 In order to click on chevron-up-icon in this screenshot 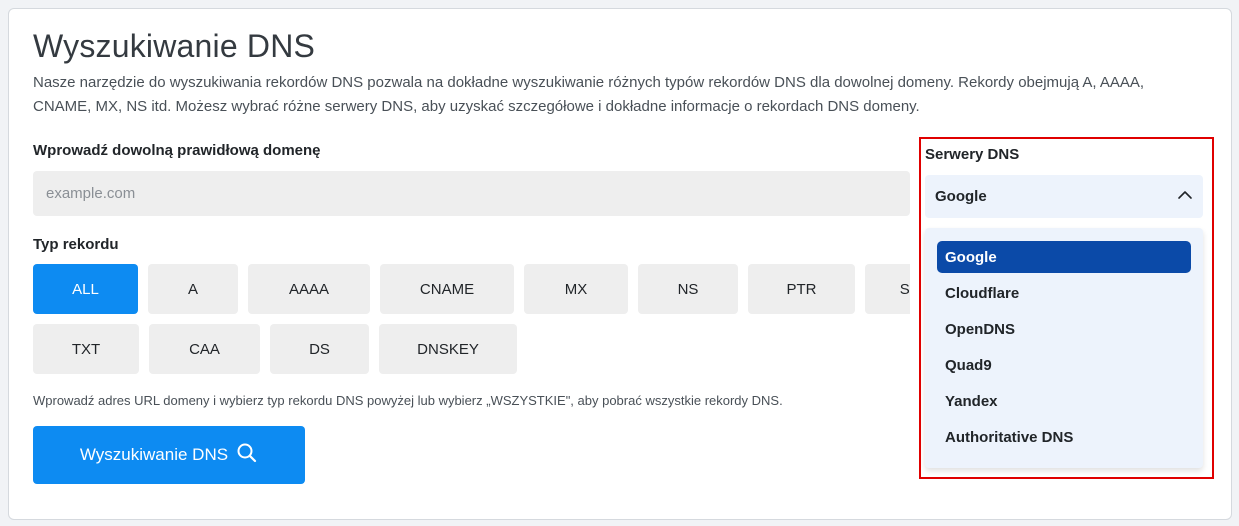, I will do `click(1185, 197)`.